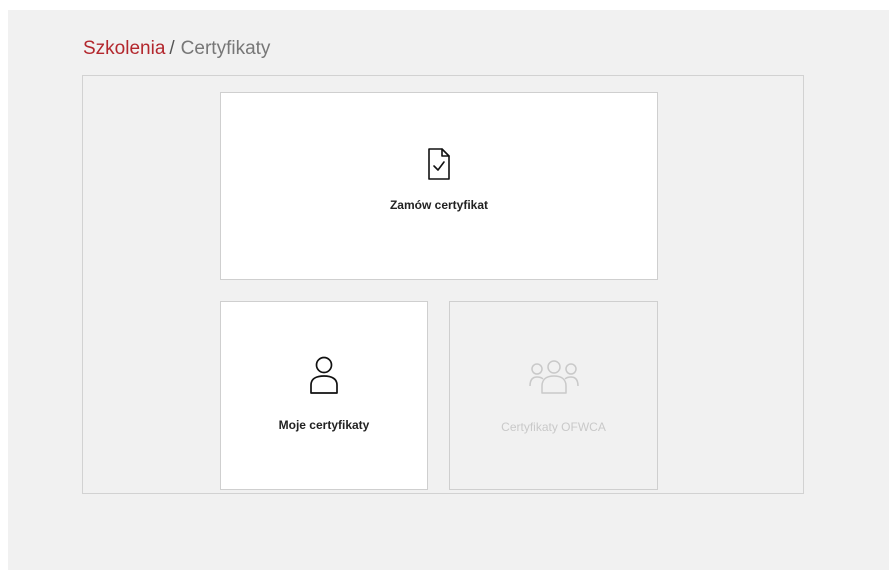 This screenshot has height=570, width=889. I want to click on my-certificates-tile: Moje certyfikaty, so click(324, 395).